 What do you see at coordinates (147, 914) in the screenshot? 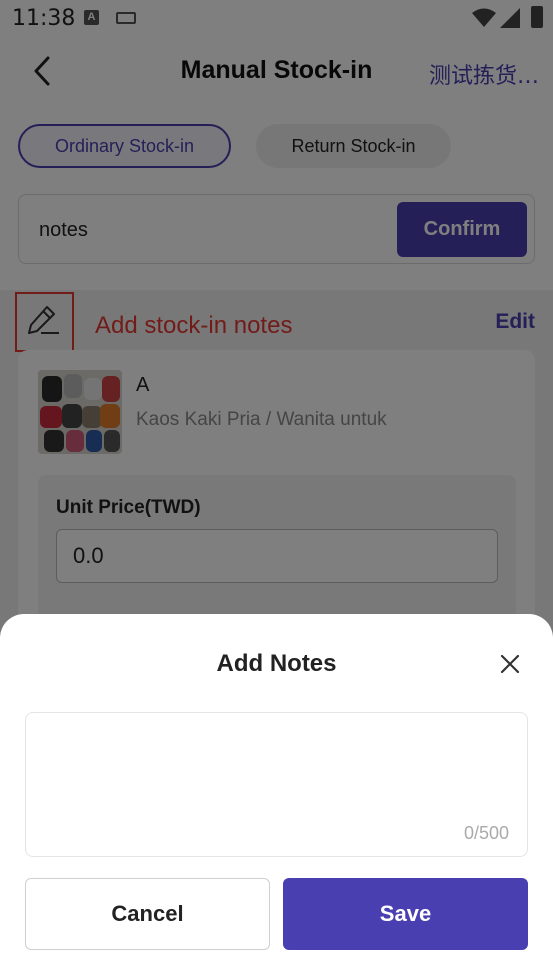
I see `cancel-button: Cancel` at bounding box center [147, 914].